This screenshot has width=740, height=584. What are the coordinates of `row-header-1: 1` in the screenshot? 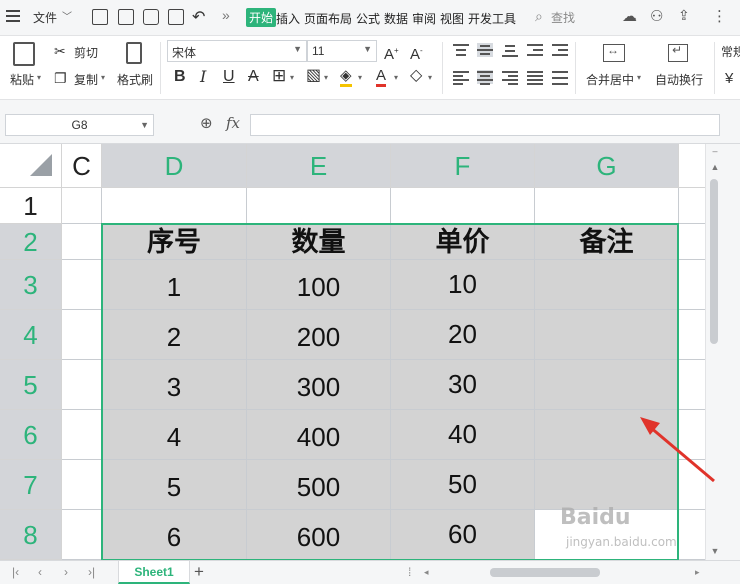 It's located at (31, 206).